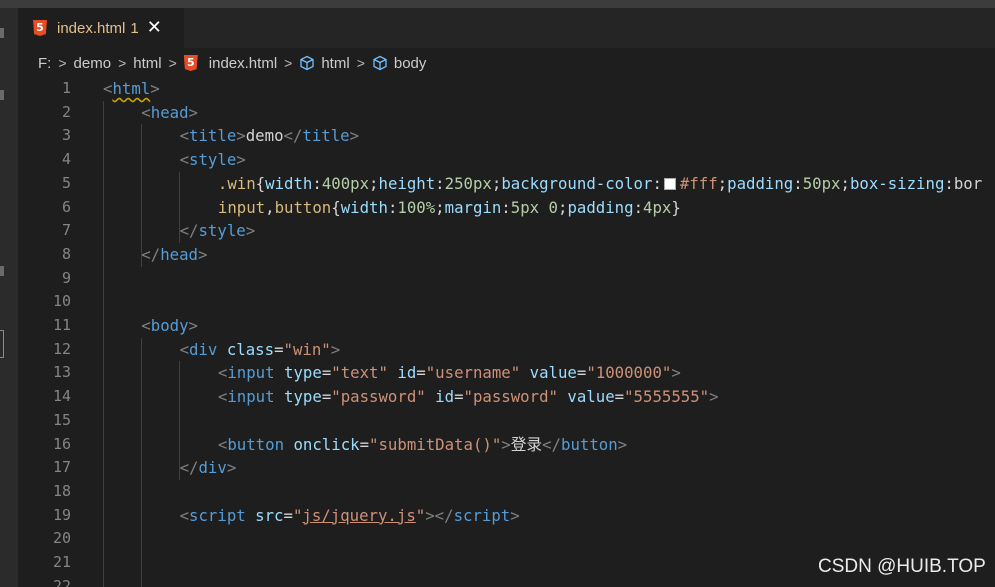 The width and height of the screenshot is (995, 587). I want to click on breadcrumb-label: index.html, so click(243, 63).